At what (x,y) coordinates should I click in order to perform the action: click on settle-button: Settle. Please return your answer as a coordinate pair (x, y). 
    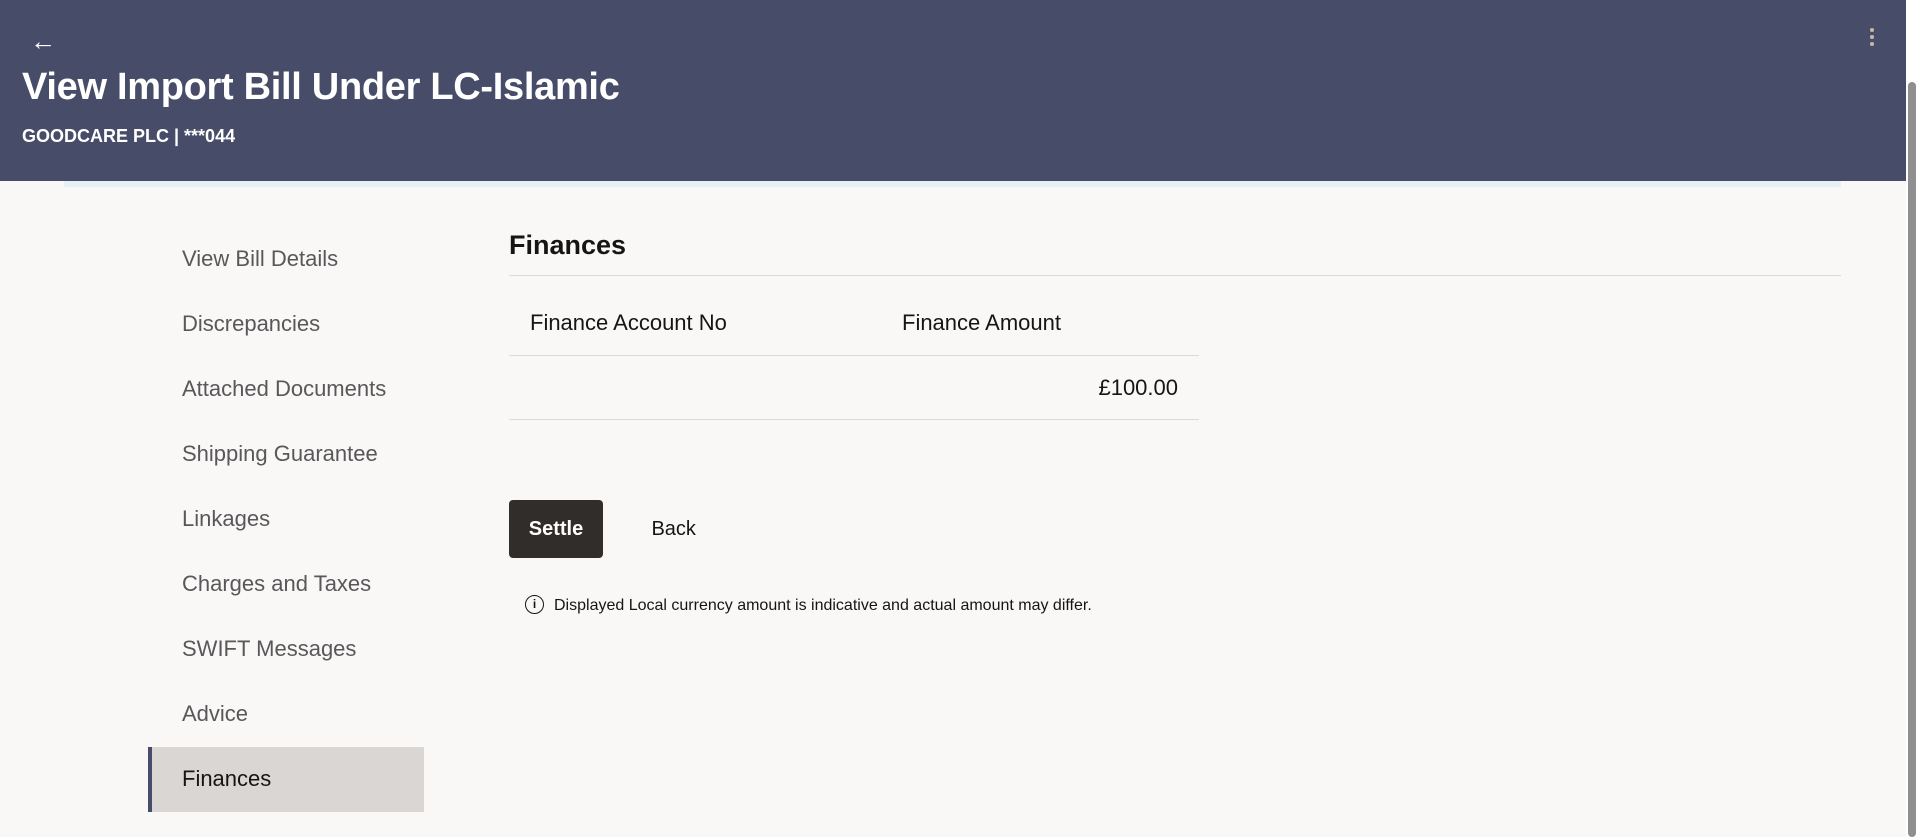
    Looking at the image, I should click on (556, 529).